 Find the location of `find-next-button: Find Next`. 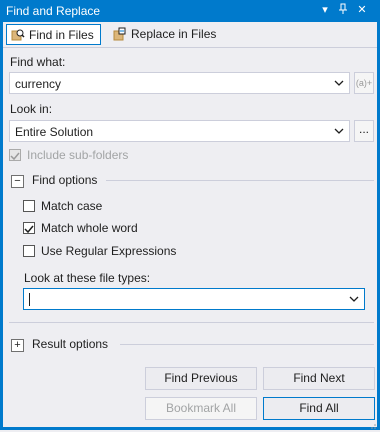

find-next-button: Find Next is located at coordinates (319, 378).